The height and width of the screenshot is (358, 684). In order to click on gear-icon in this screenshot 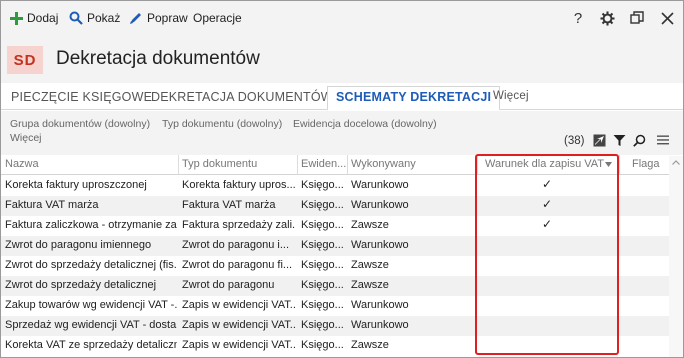, I will do `click(607, 18)`.